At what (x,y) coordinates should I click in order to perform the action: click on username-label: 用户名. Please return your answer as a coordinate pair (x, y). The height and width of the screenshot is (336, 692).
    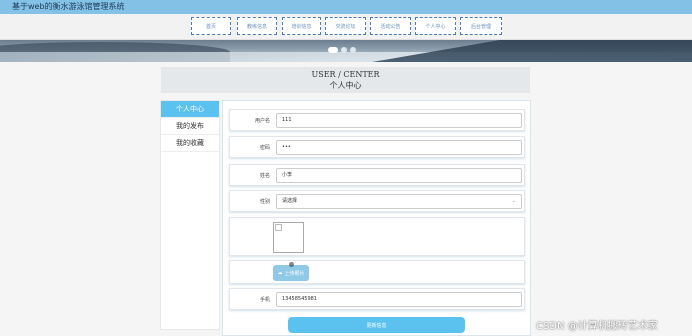
    Looking at the image, I should click on (262, 121).